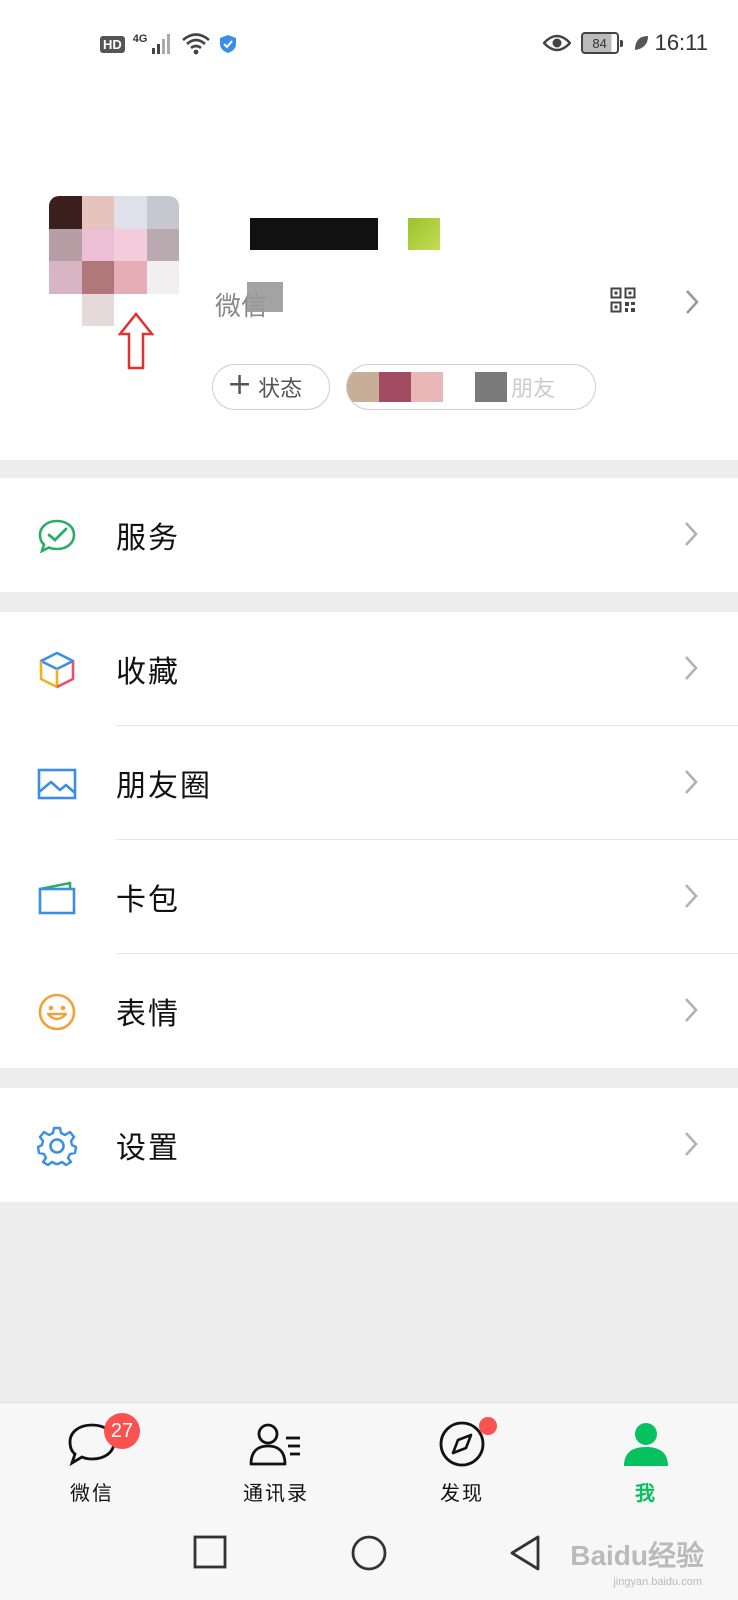  Describe the element at coordinates (369, 783) in the screenshot. I see `menu-item-moments: 朋友圈` at that location.